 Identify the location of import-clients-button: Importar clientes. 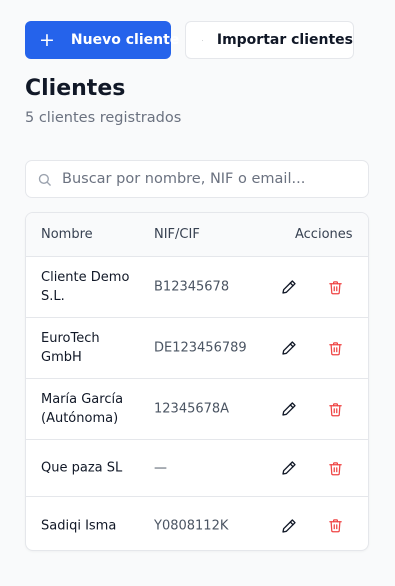
(269, 40).